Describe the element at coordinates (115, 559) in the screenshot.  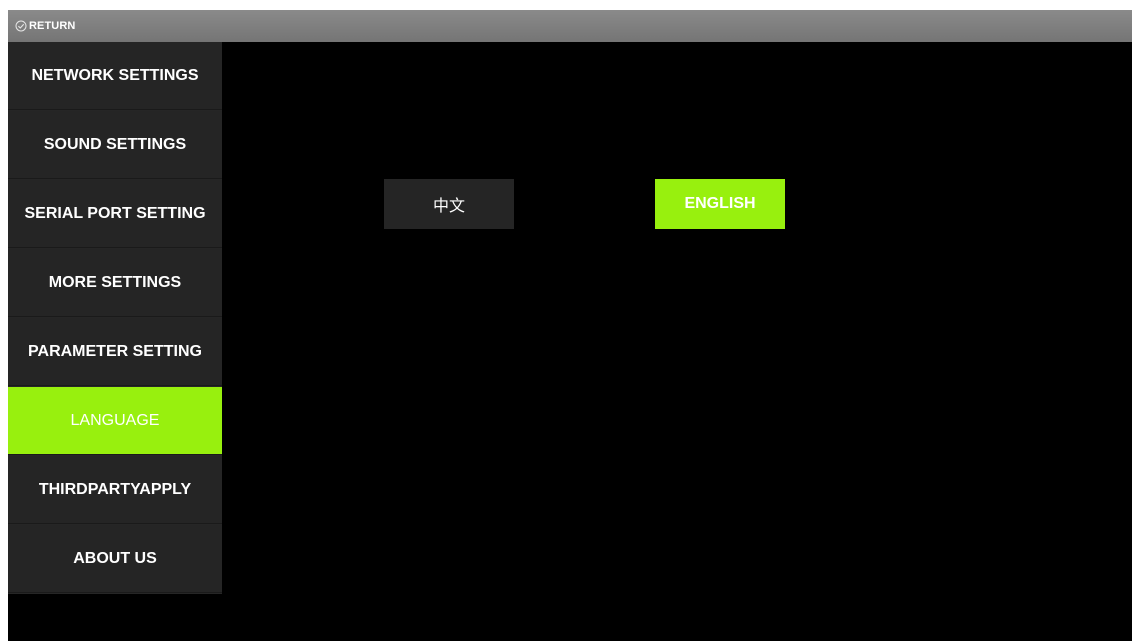
I see `sidebar-item-about-us: ABOUT US` at that location.